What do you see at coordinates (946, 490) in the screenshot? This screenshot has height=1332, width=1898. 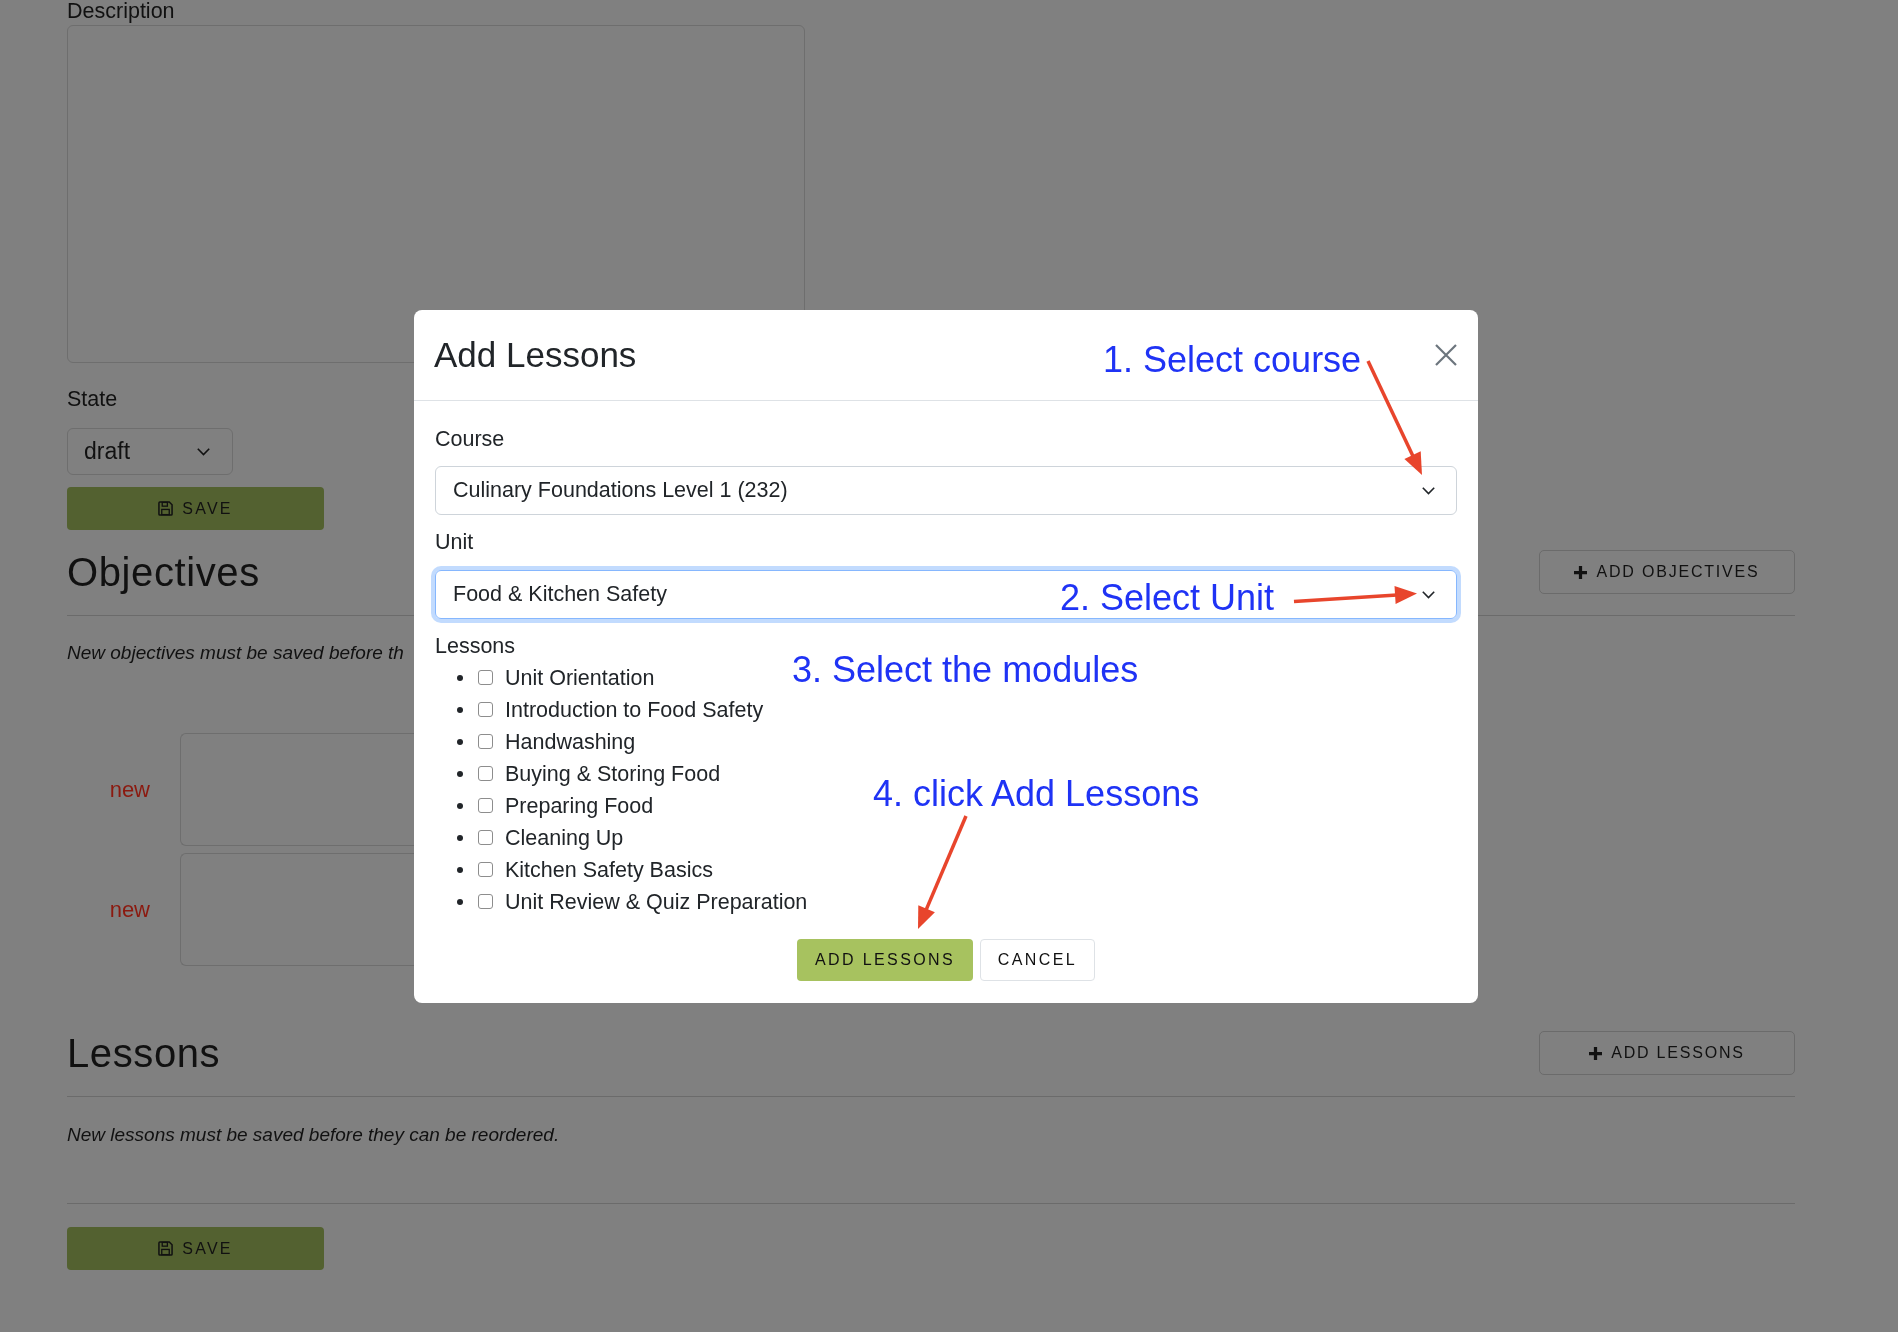 I see `select-field: Culinary Foundations Level 1 (232)` at bounding box center [946, 490].